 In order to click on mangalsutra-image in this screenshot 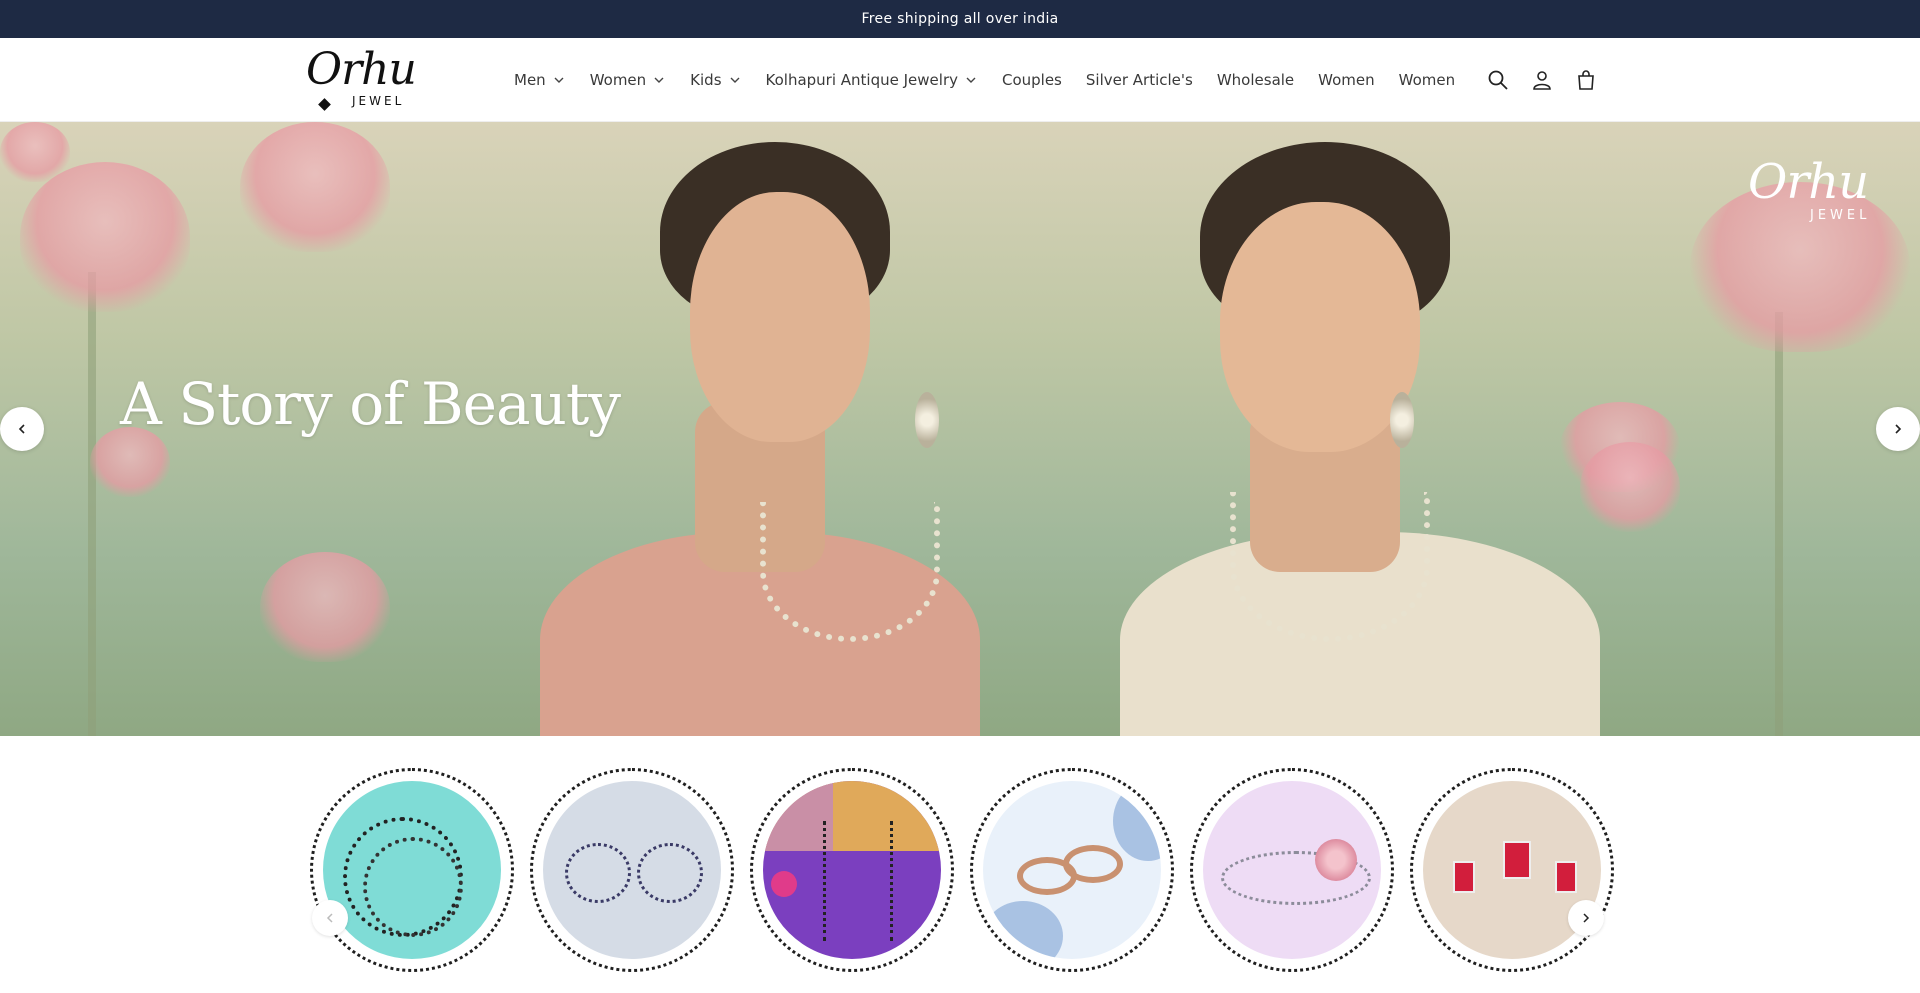, I will do `click(852, 870)`.